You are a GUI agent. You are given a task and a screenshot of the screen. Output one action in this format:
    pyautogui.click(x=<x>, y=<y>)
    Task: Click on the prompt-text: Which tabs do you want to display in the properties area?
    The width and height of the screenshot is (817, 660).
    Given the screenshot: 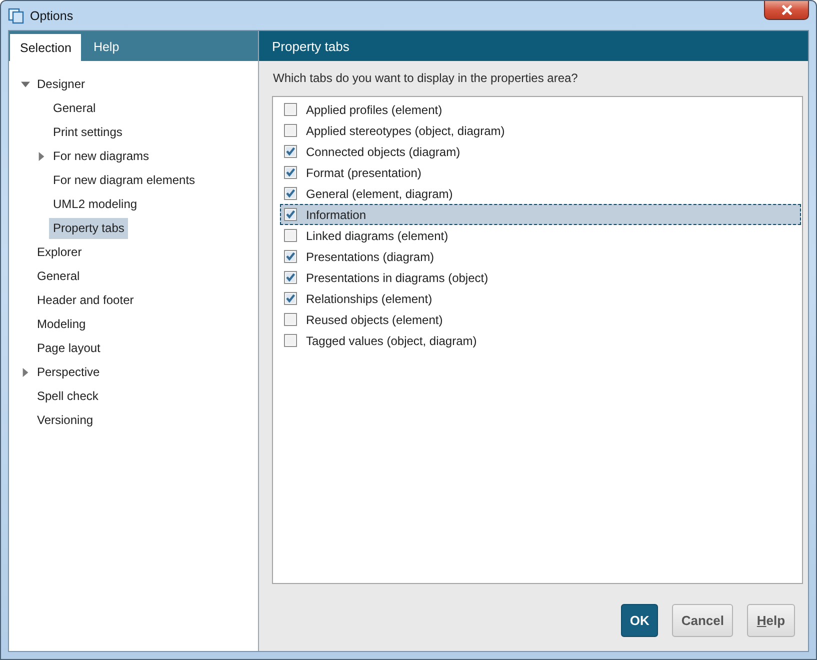 What is the action you would take?
    pyautogui.click(x=425, y=78)
    